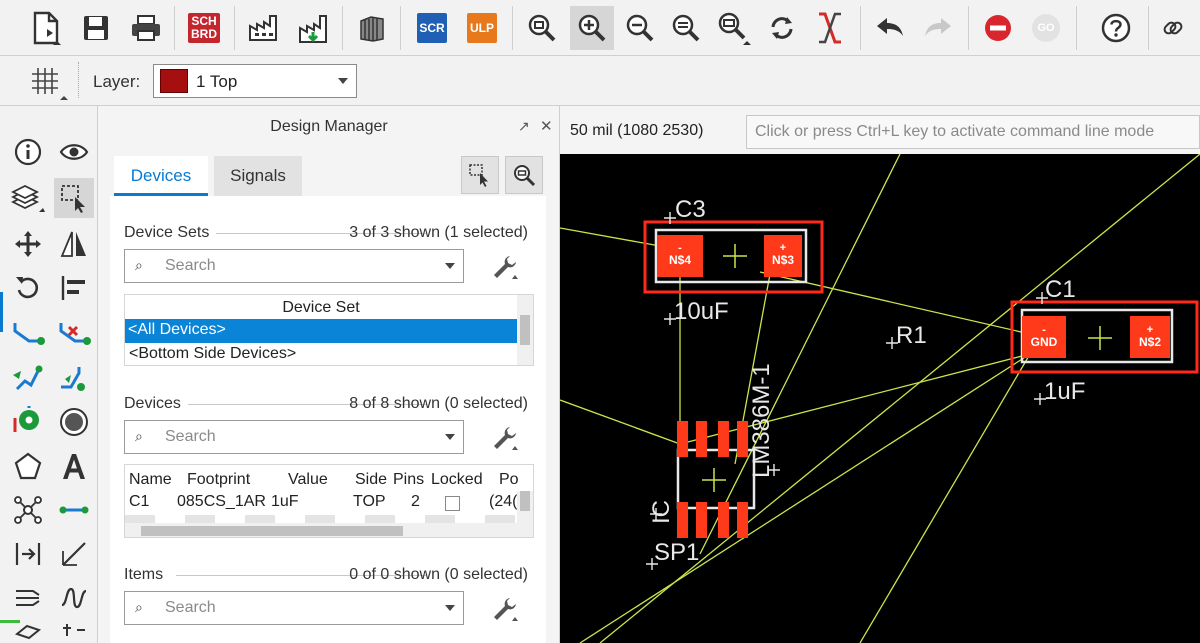  Describe the element at coordinates (782, 28) in the screenshot. I see `redraw-icon` at that location.